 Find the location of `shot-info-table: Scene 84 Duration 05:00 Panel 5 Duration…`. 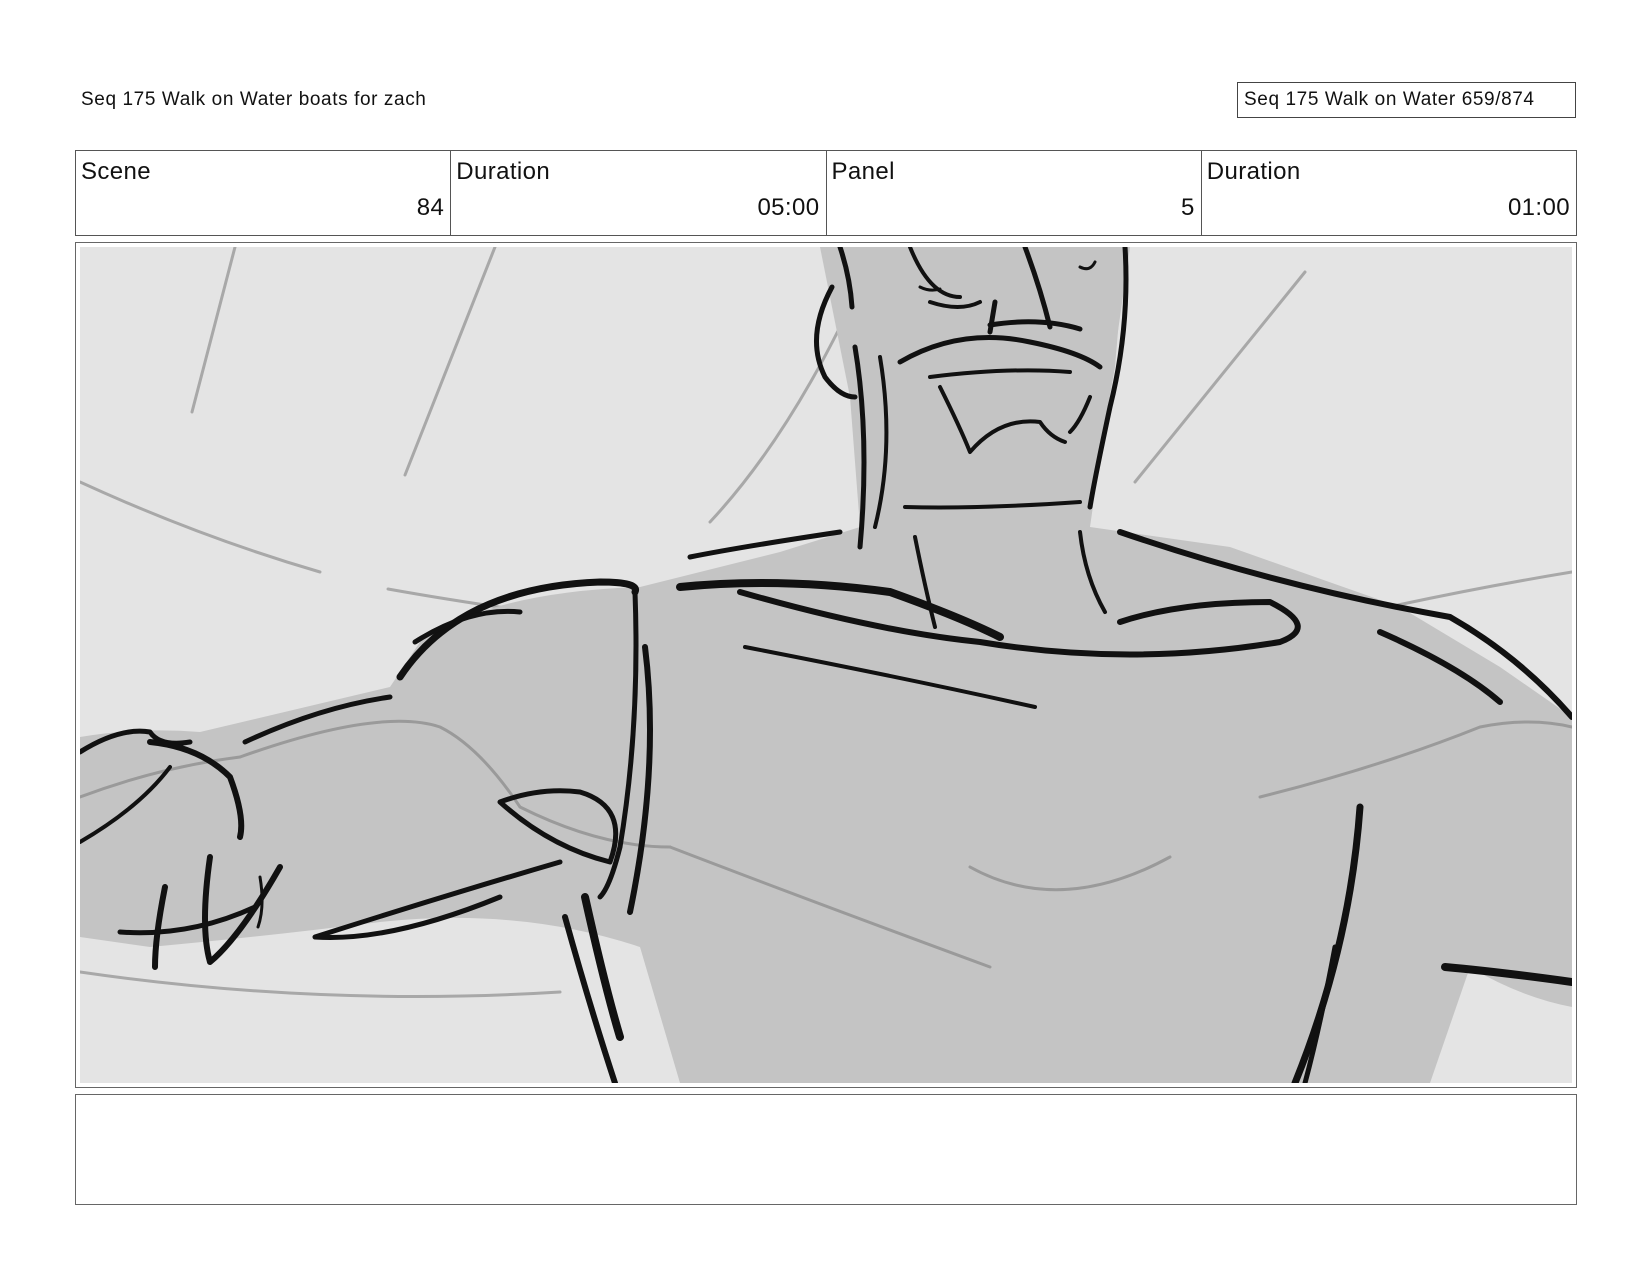

shot-info-table: Scene 84 Duration 05:00 Panel 5 Duration… is located at coordinates (826, 193).